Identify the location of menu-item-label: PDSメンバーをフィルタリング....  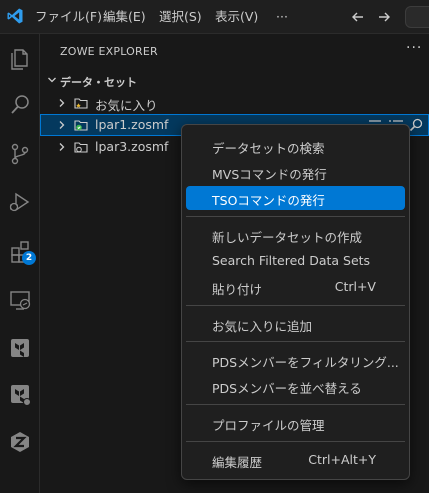
(305, 362).